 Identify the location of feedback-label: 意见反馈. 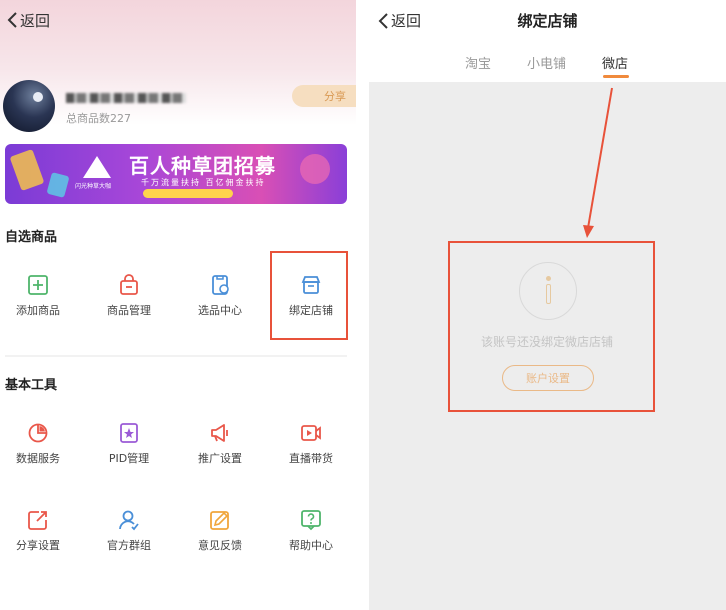
(220, 545).